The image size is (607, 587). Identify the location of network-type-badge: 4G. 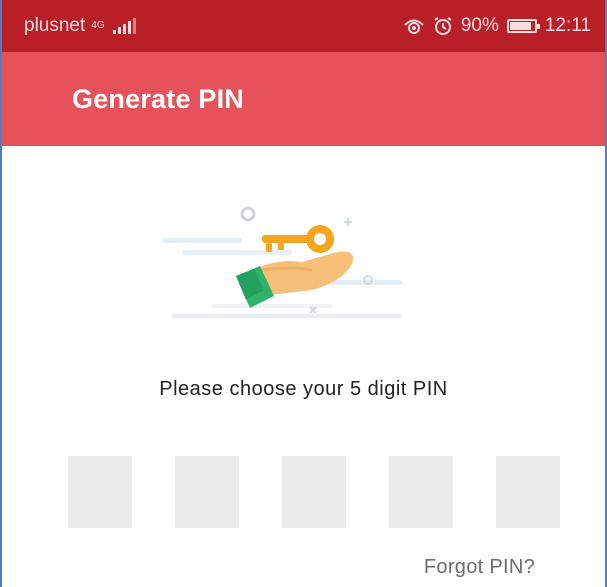
(97, 26).